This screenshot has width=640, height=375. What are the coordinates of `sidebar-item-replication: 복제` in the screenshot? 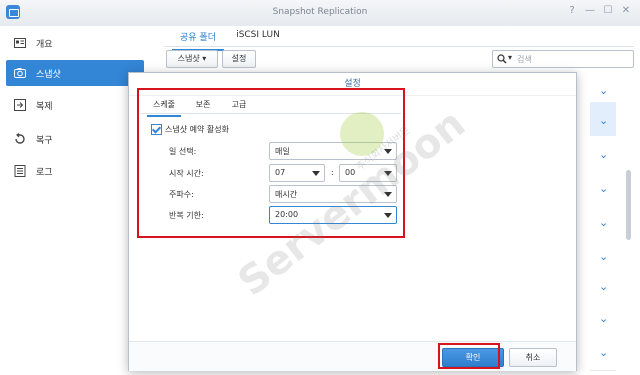 It's located at (75, 105).